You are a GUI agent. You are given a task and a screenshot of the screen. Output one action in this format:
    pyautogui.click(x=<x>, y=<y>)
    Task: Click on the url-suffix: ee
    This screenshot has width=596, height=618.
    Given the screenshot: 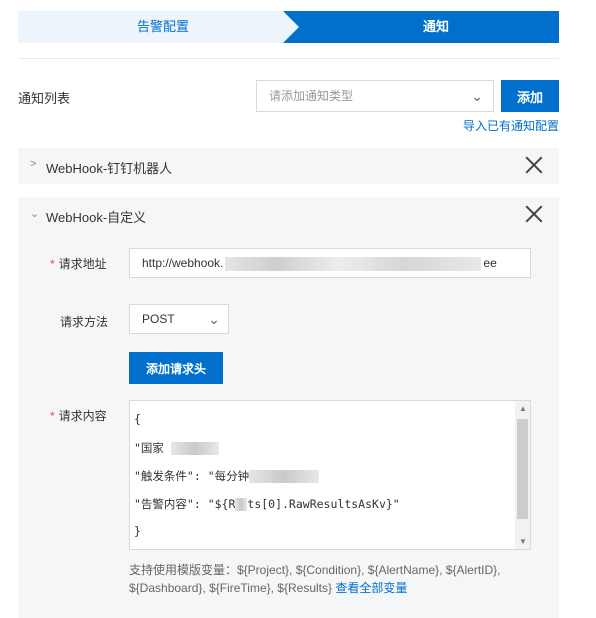 What is the action you would take?
    pyautogui.click(x=490, y=263)
    